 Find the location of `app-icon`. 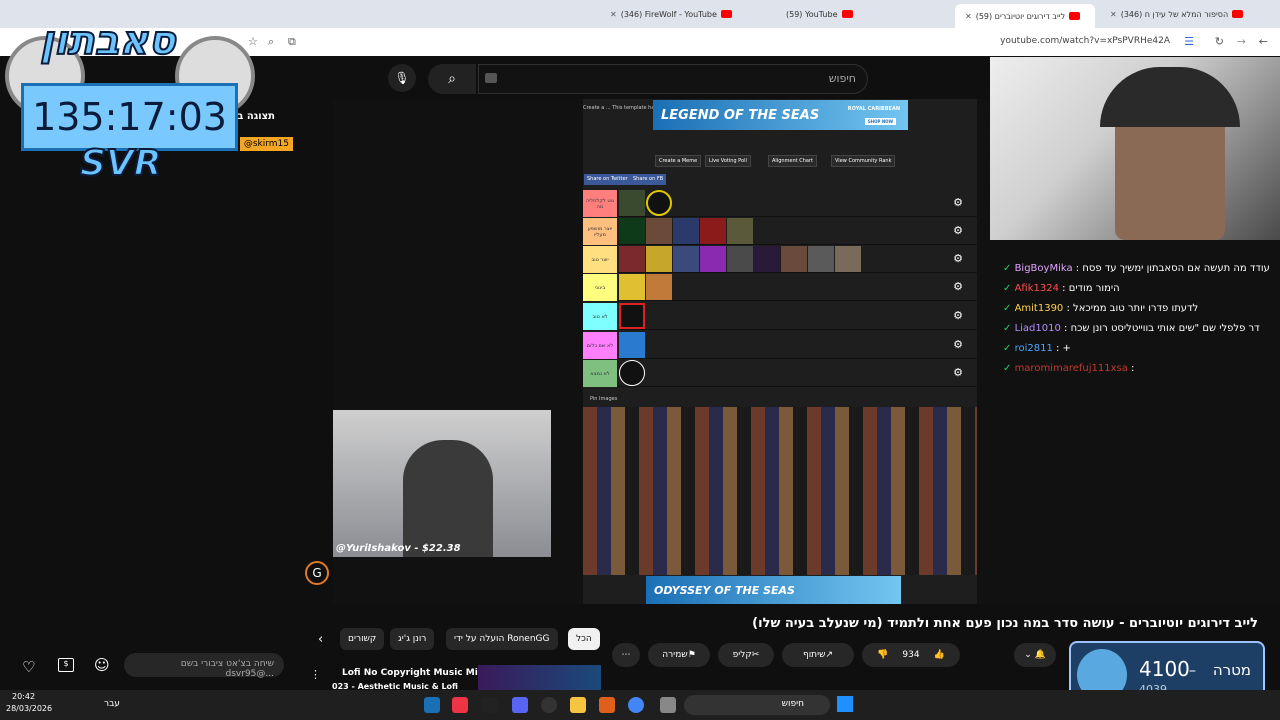

app-icon is located at coordinates (460, 705).